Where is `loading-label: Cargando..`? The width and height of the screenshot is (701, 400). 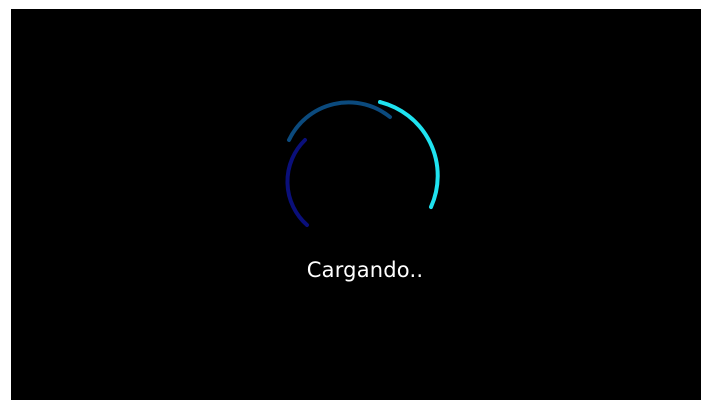
loading-label: Cargando.. is located at coordinates (365, 270).